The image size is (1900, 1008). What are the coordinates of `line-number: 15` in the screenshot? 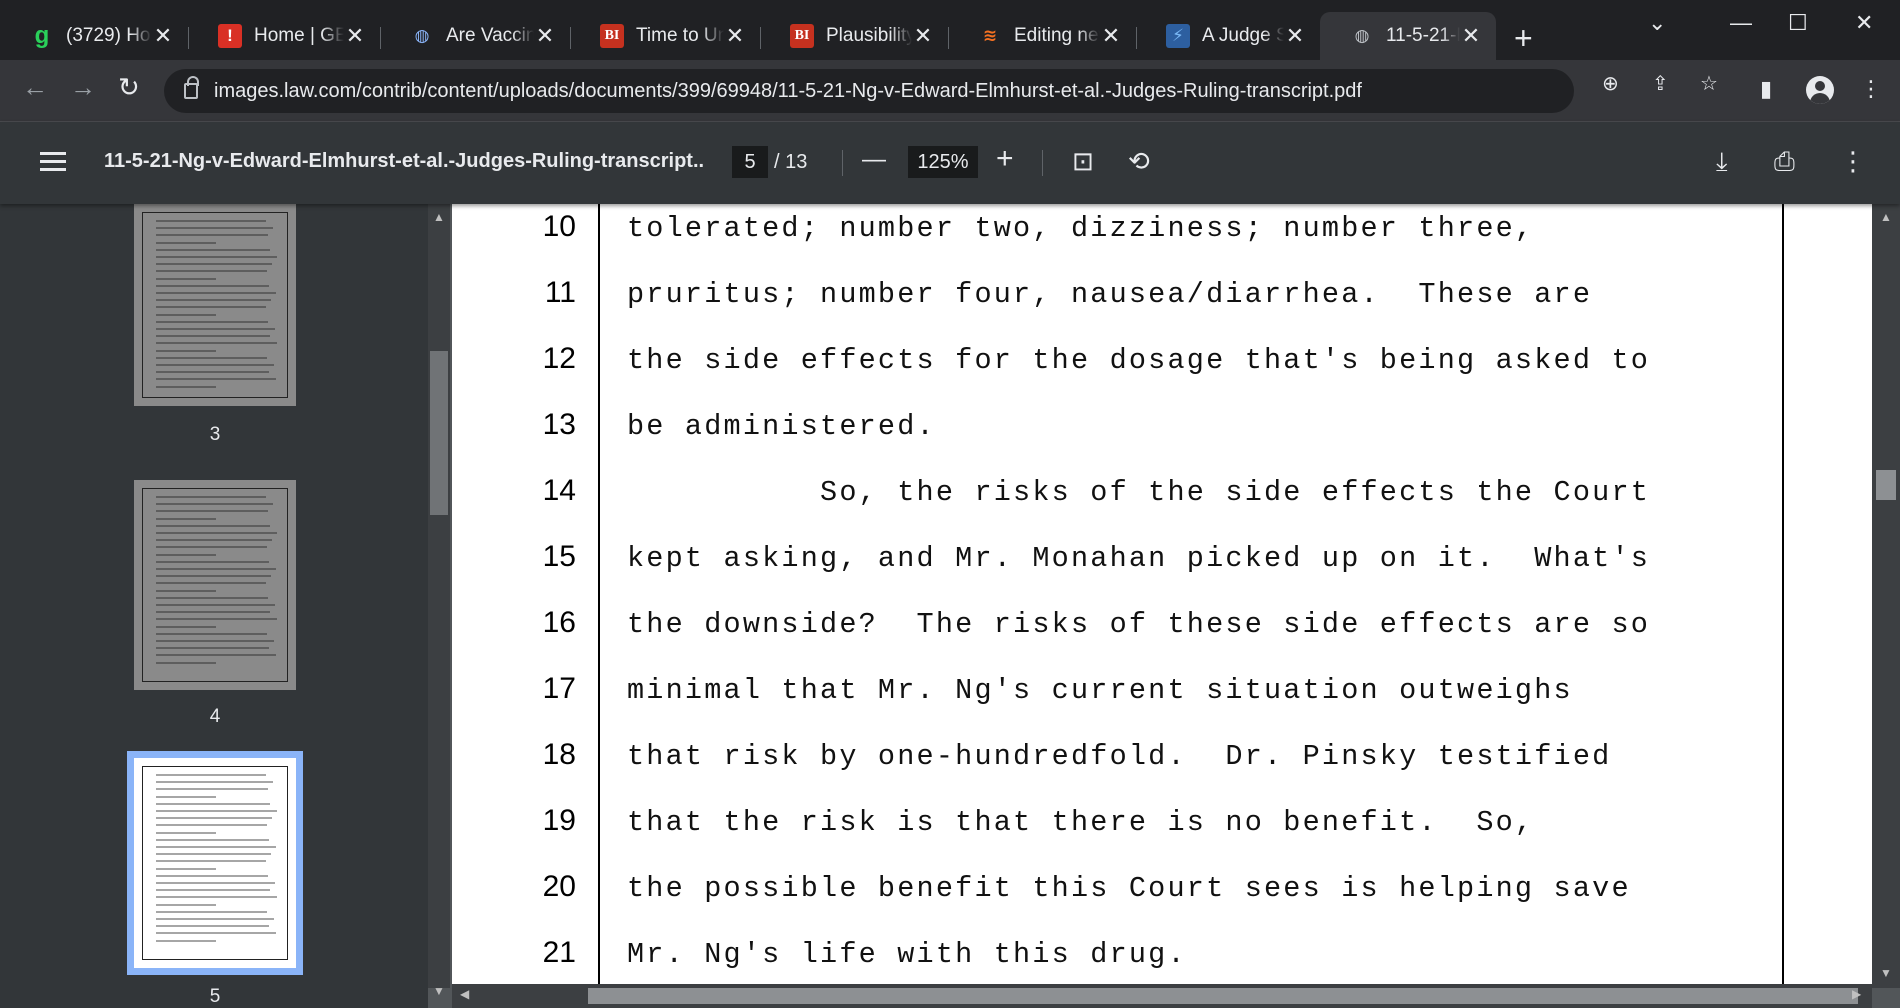 It's located at (559, 556).